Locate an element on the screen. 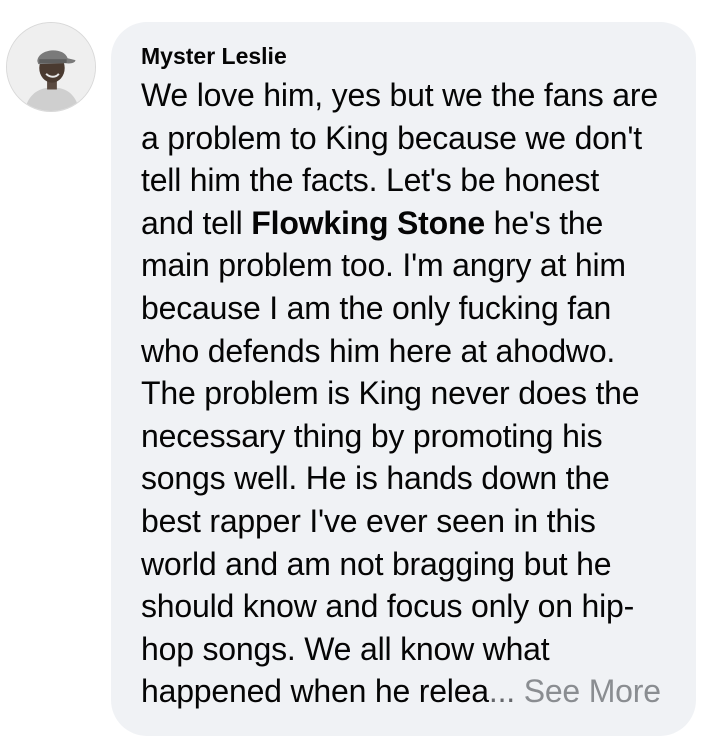 The width and height of the screenshot is (720, 744). comment-line: who defends him here at ahodwo. is located at coordinates (378, 350).